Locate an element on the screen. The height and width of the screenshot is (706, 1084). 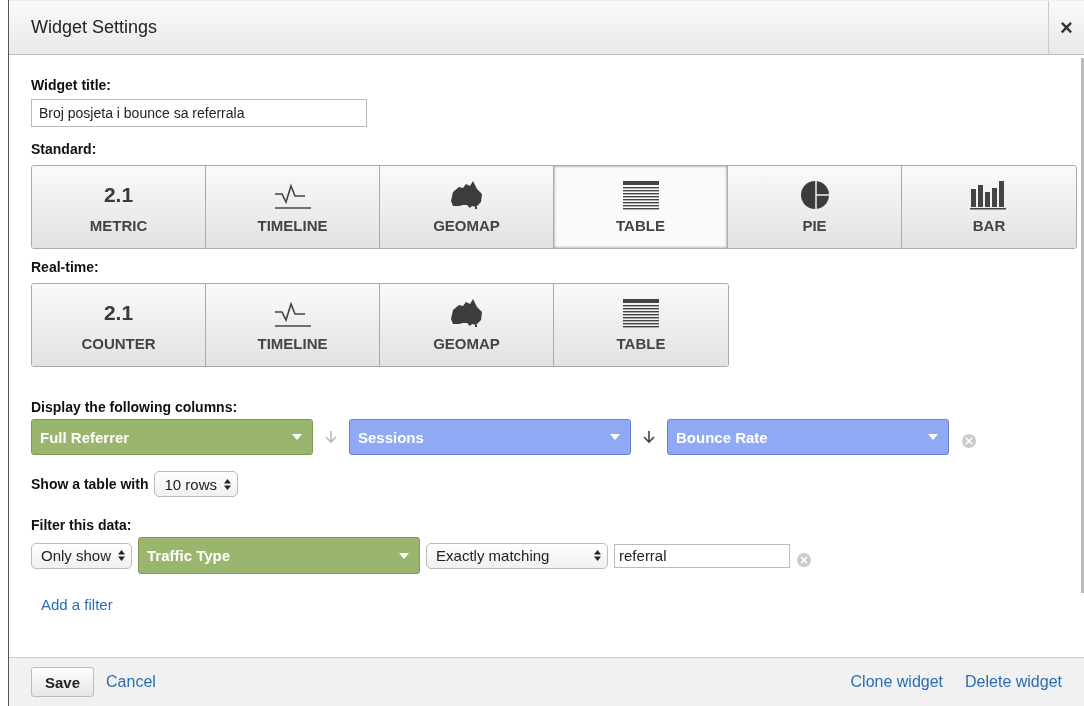
sort-arrow-icon is located at coordinates (649, 437).